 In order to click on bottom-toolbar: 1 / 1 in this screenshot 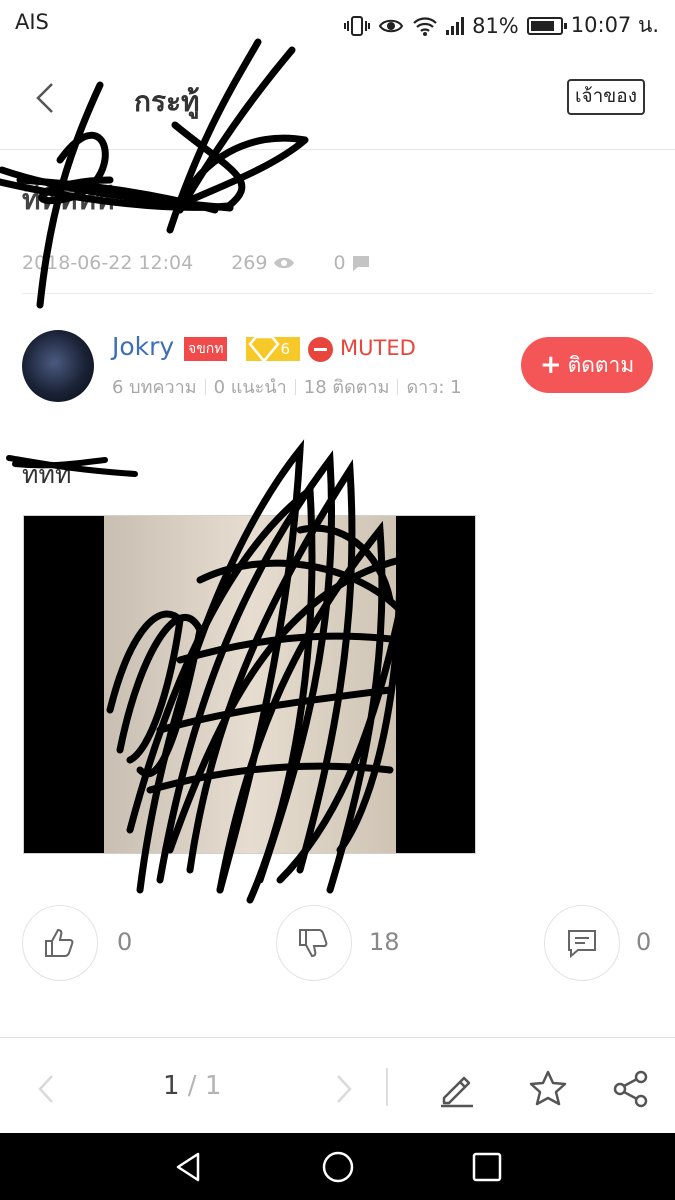, I will do `click(337, 1085)`.